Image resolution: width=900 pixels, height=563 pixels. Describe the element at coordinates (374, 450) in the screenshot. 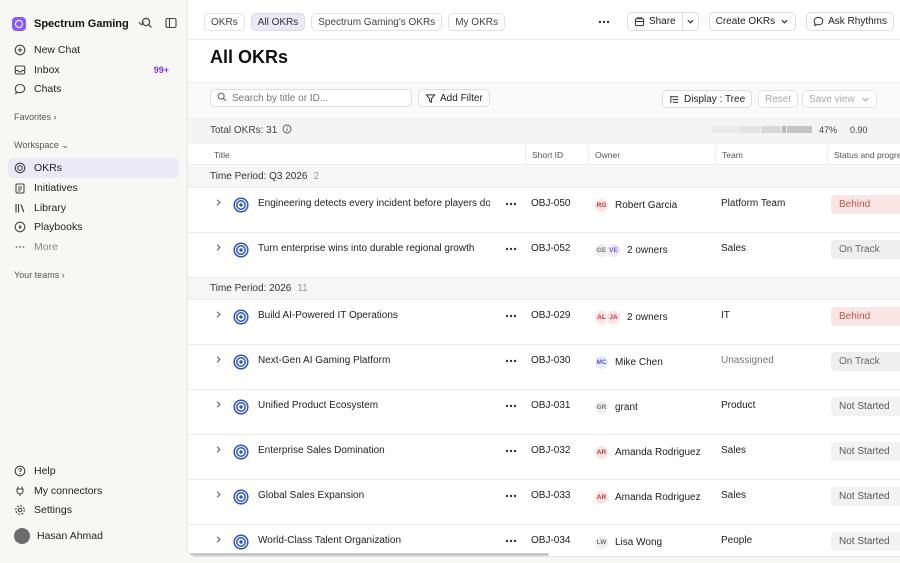

I see `okr-title: Enterprise Sales Domination` at that location.